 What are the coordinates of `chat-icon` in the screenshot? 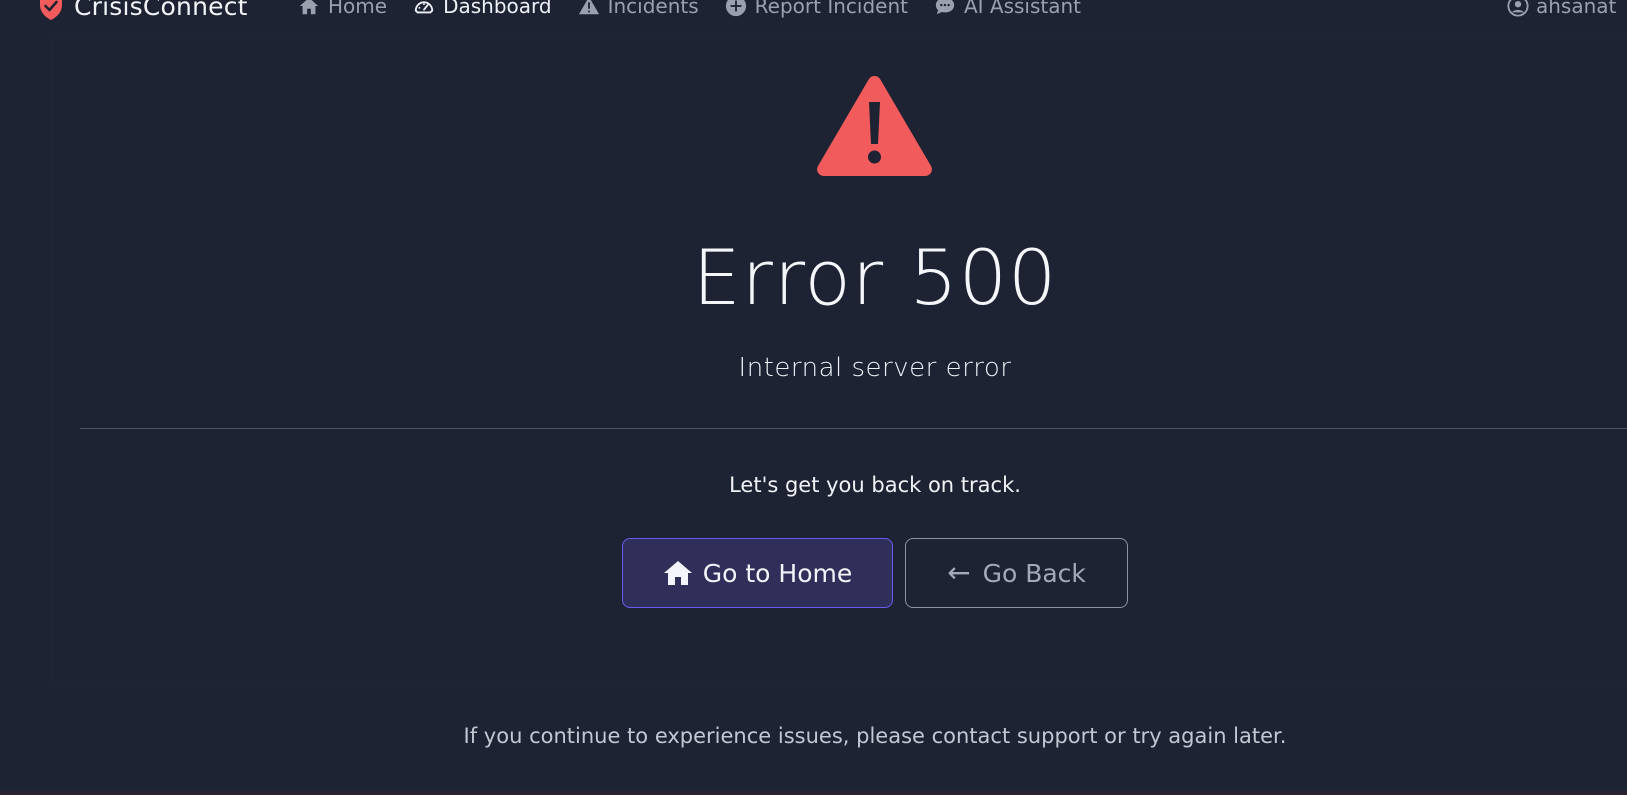 It's located at (945, 7).